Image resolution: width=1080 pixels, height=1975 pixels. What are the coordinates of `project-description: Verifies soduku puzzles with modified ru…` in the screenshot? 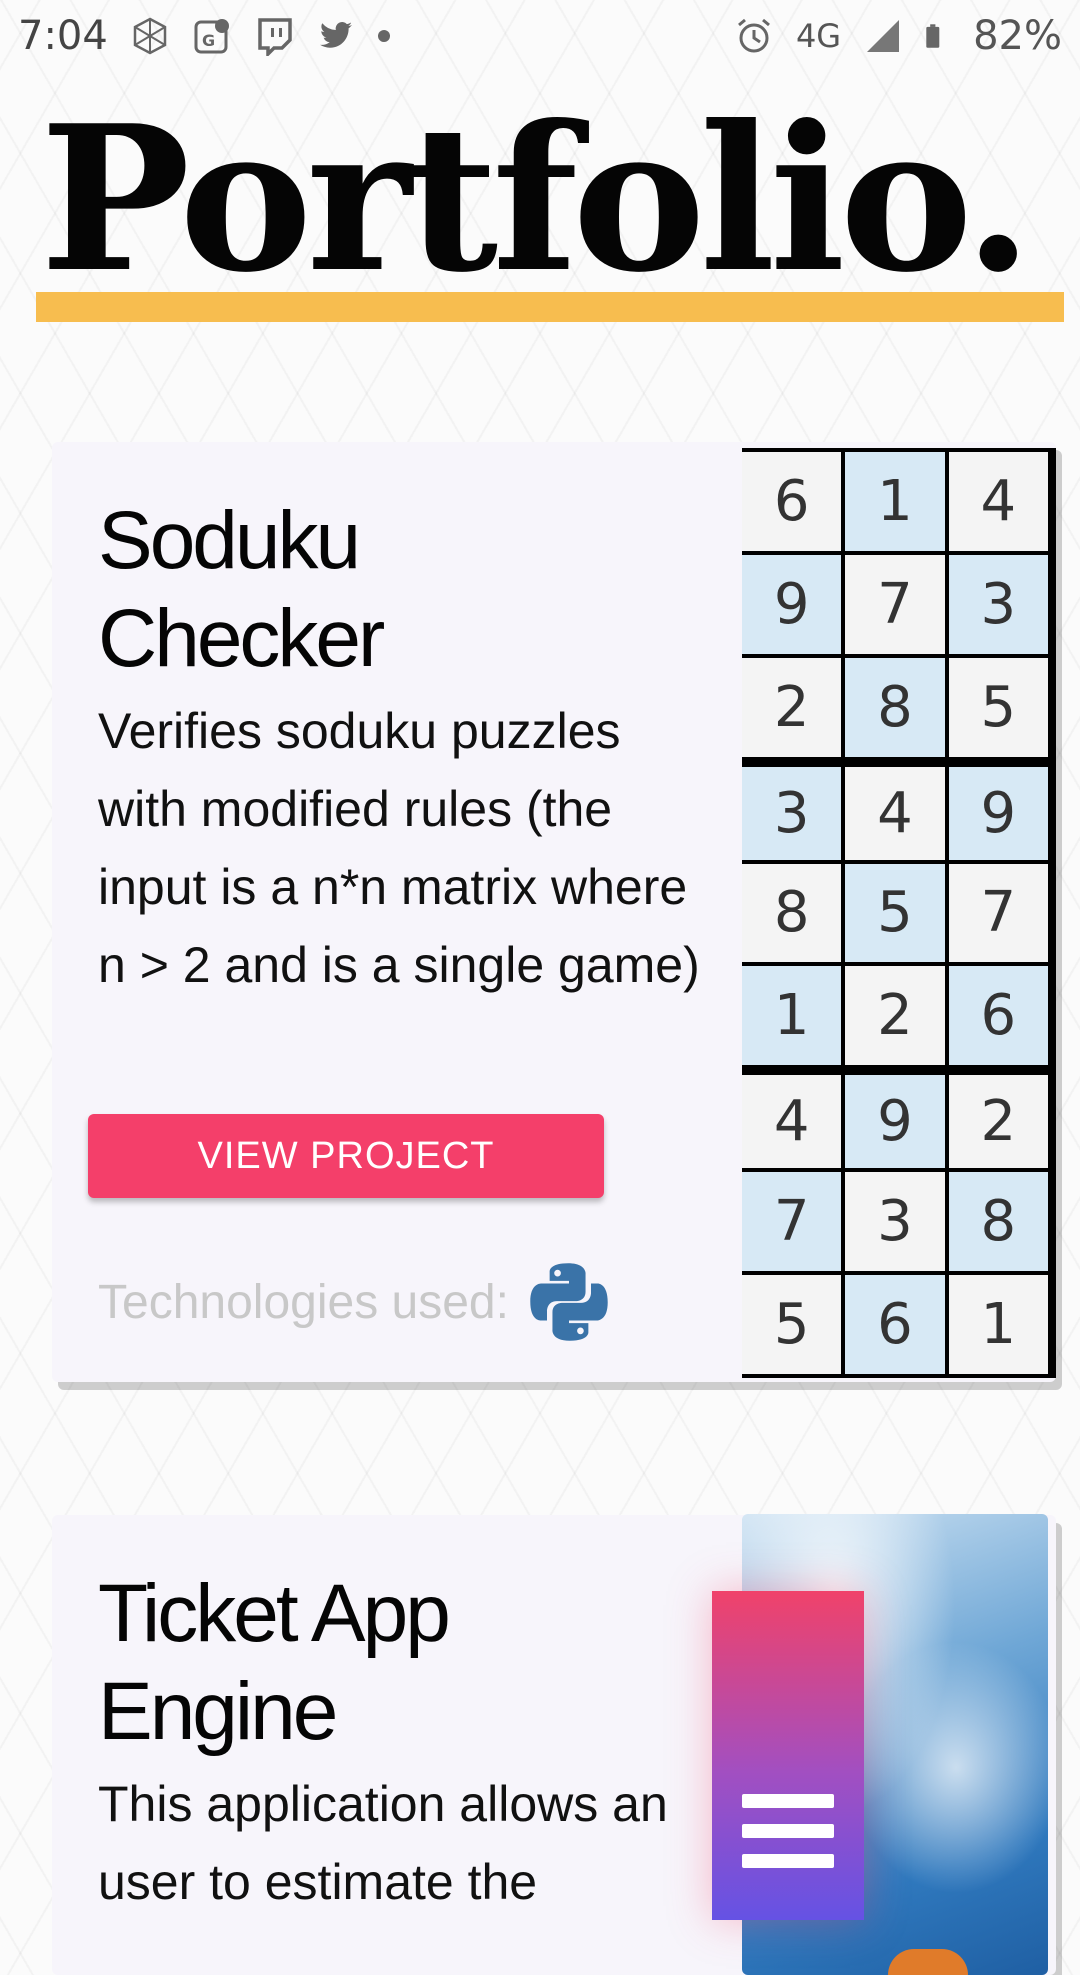 It's located at (399, 848).